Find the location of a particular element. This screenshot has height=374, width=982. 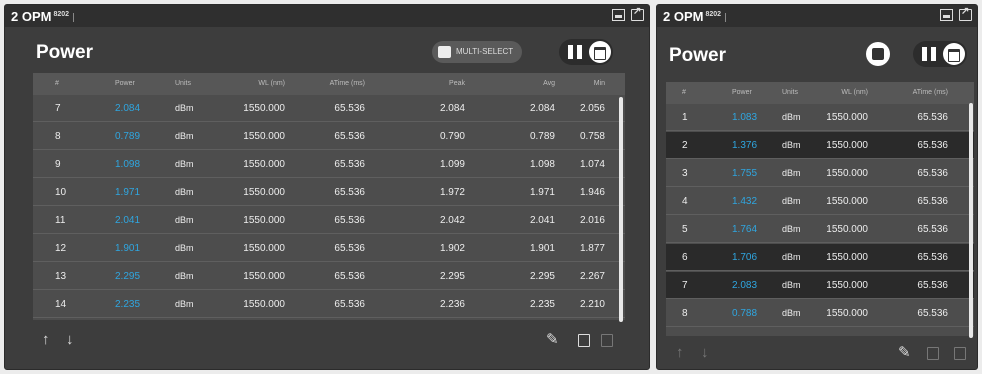

table-row: 2 1.376 dBm 1550.000 65.536 is located at coordinates (820, 145).